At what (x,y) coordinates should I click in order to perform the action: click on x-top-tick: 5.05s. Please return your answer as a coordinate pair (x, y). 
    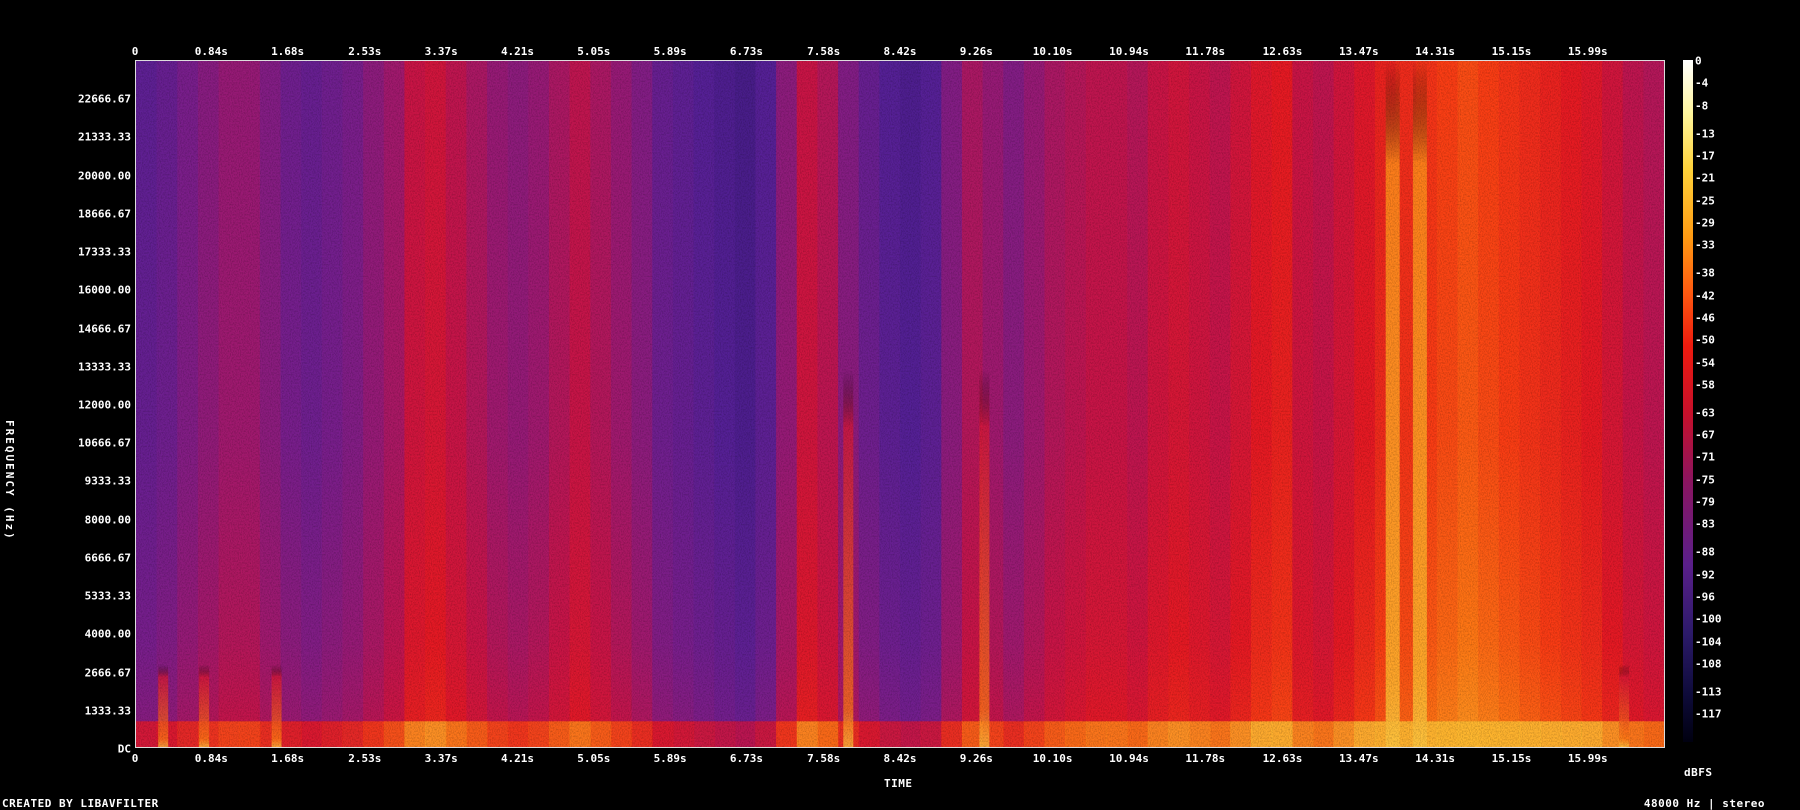
    Looking at the image, I should click on (594, 51).